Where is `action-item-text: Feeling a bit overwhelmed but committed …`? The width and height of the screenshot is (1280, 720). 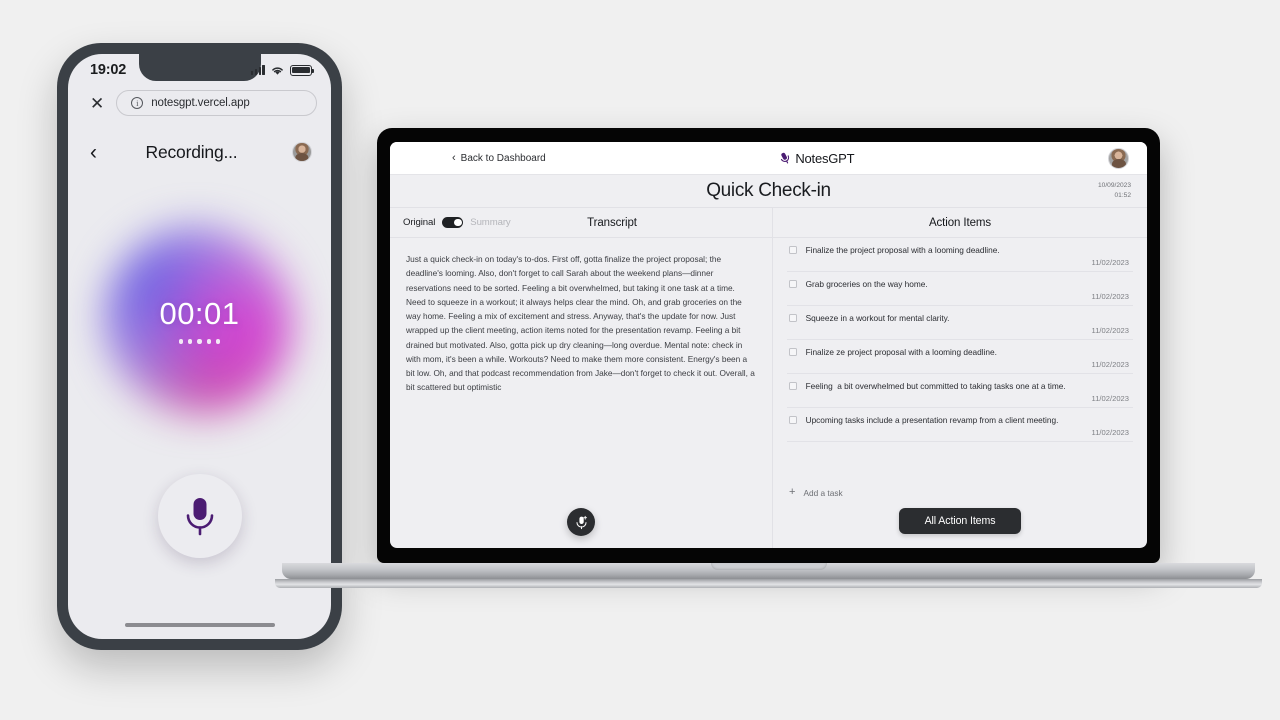 action-item-text: Feeling a bit overwhelmed but committed … is located at coordinates (935, 386).